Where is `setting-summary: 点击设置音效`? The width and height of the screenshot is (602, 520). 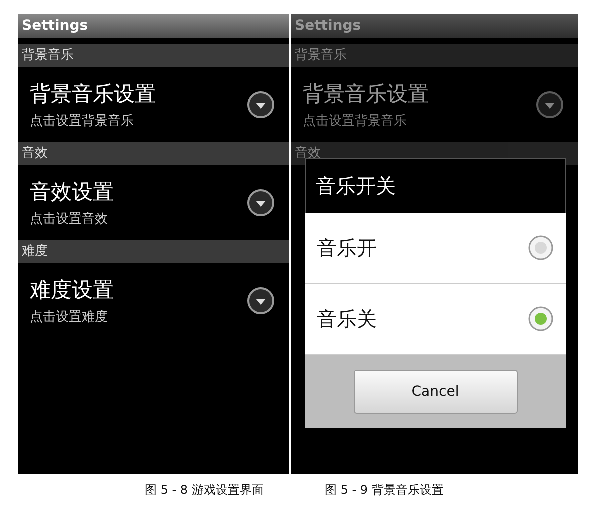
setting-summary: 点击设置音效 is located at coordinates (69, 219).